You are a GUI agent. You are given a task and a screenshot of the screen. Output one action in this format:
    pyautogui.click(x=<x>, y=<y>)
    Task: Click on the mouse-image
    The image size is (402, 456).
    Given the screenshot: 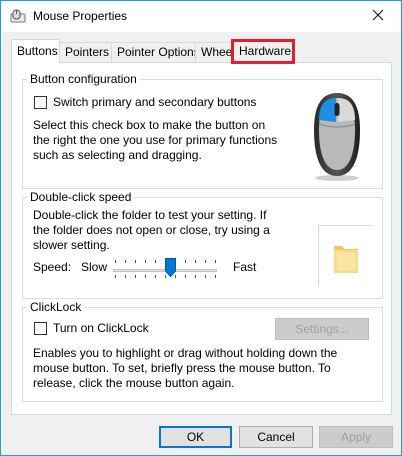 What is the action you would take?
    pyautogui.click(x=337, y=136)
    